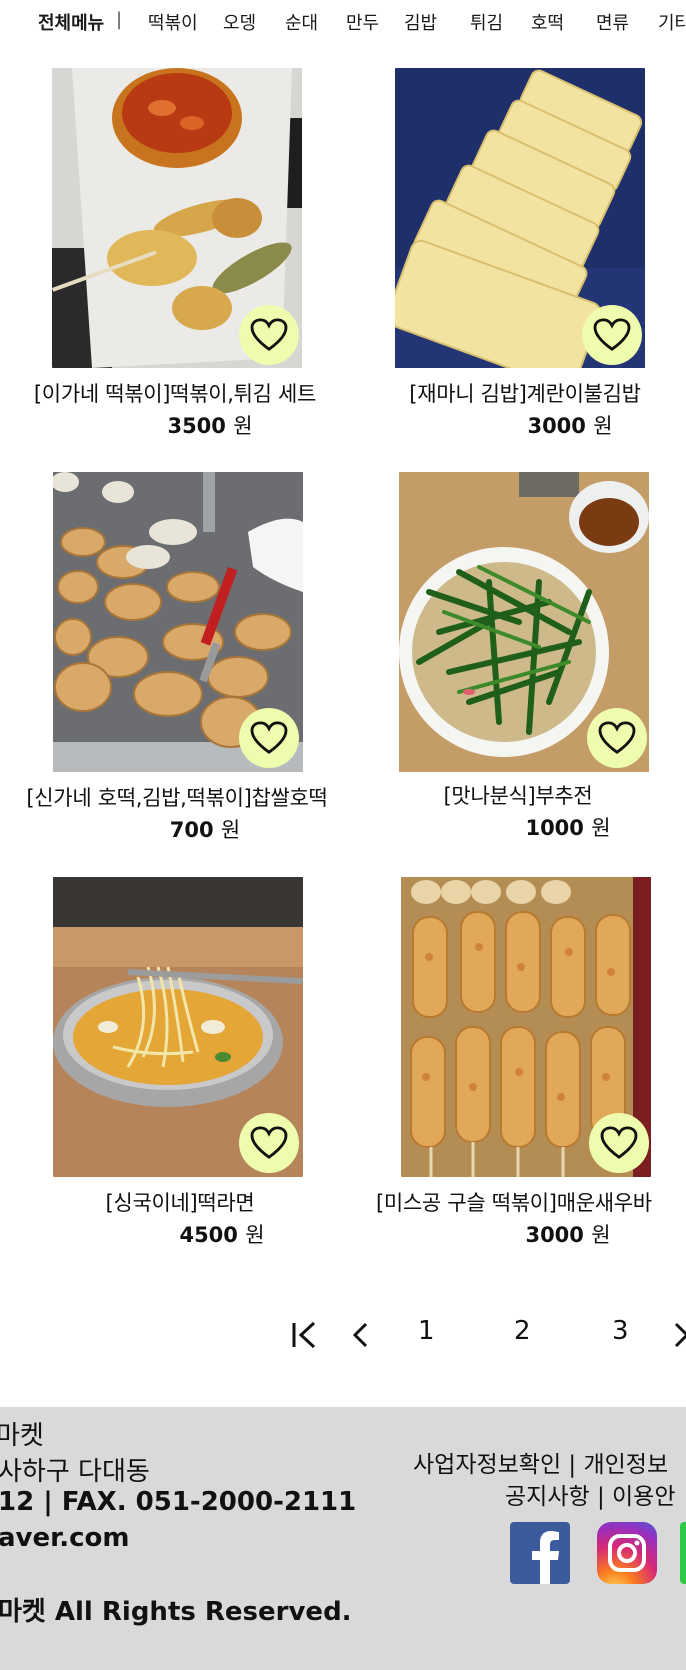 The width and height of the screenshot is (686, 1670). I want to click on footer-email: aver.com, so click(65, 1538).